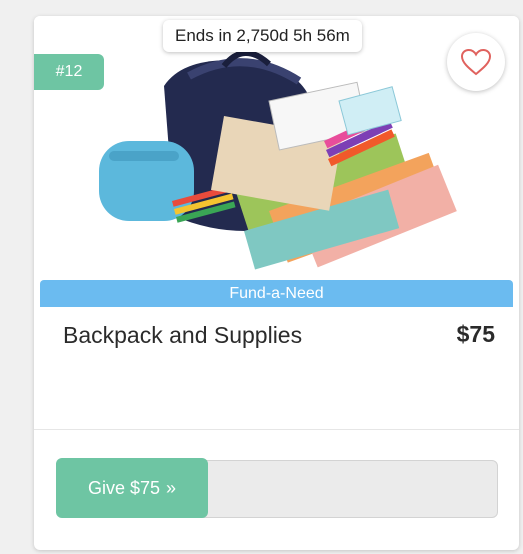 This screenshot has width=523, height=554. Describe the element at coordinates (69, 72) in the screenshot. I see `rank-badge: #12` at that location.